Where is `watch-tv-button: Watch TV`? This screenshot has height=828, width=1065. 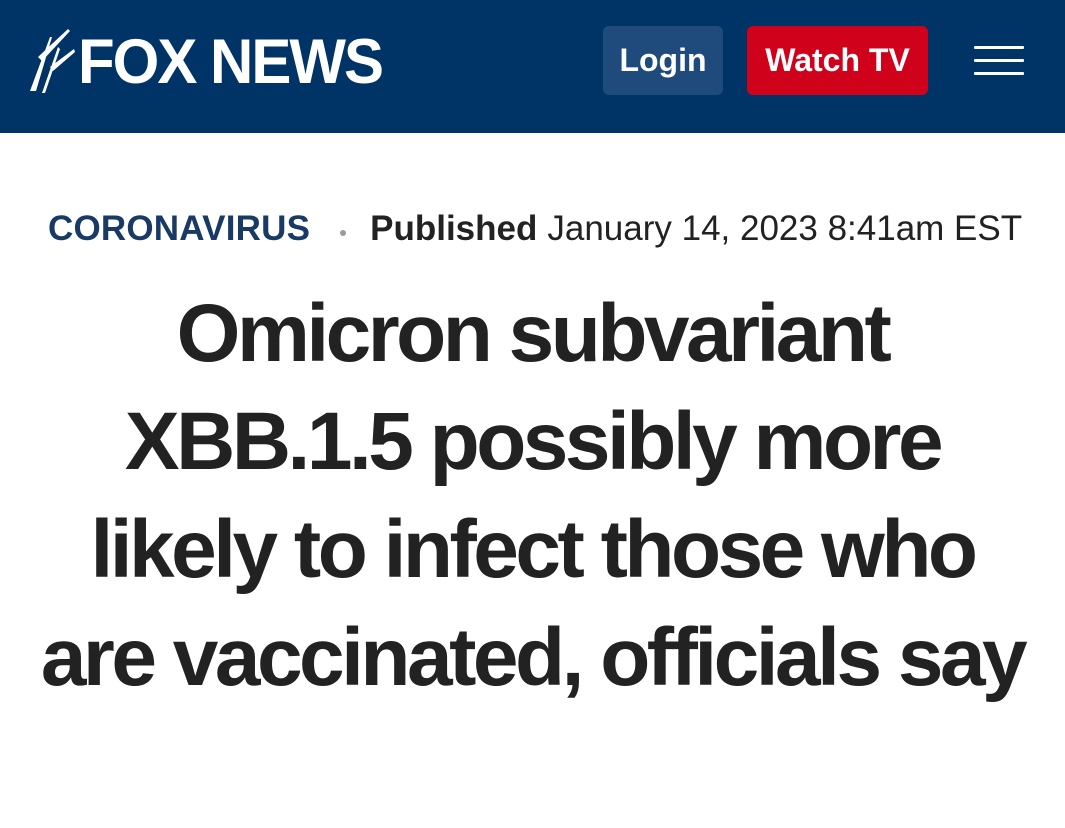 watch-tv-button: Watch TV is located at coordinates (837, 60).